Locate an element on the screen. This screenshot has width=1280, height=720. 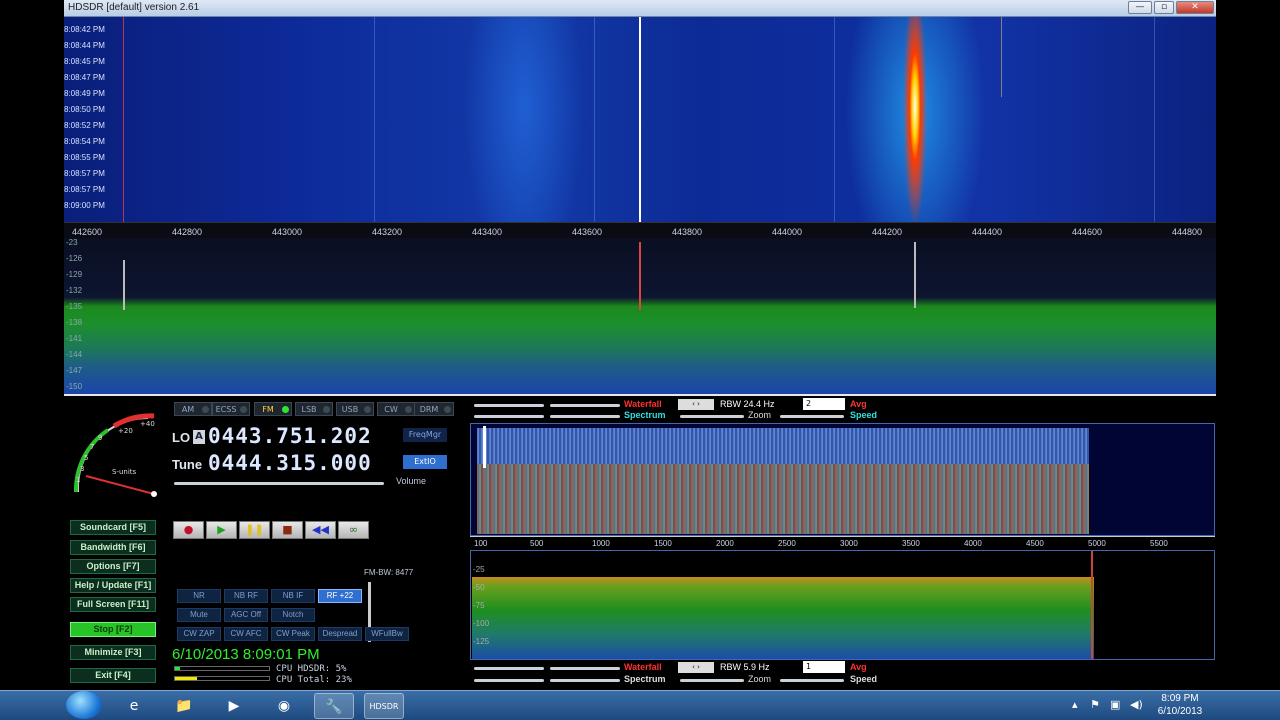
speed-label: Speed is located at coordinates (864, 415).